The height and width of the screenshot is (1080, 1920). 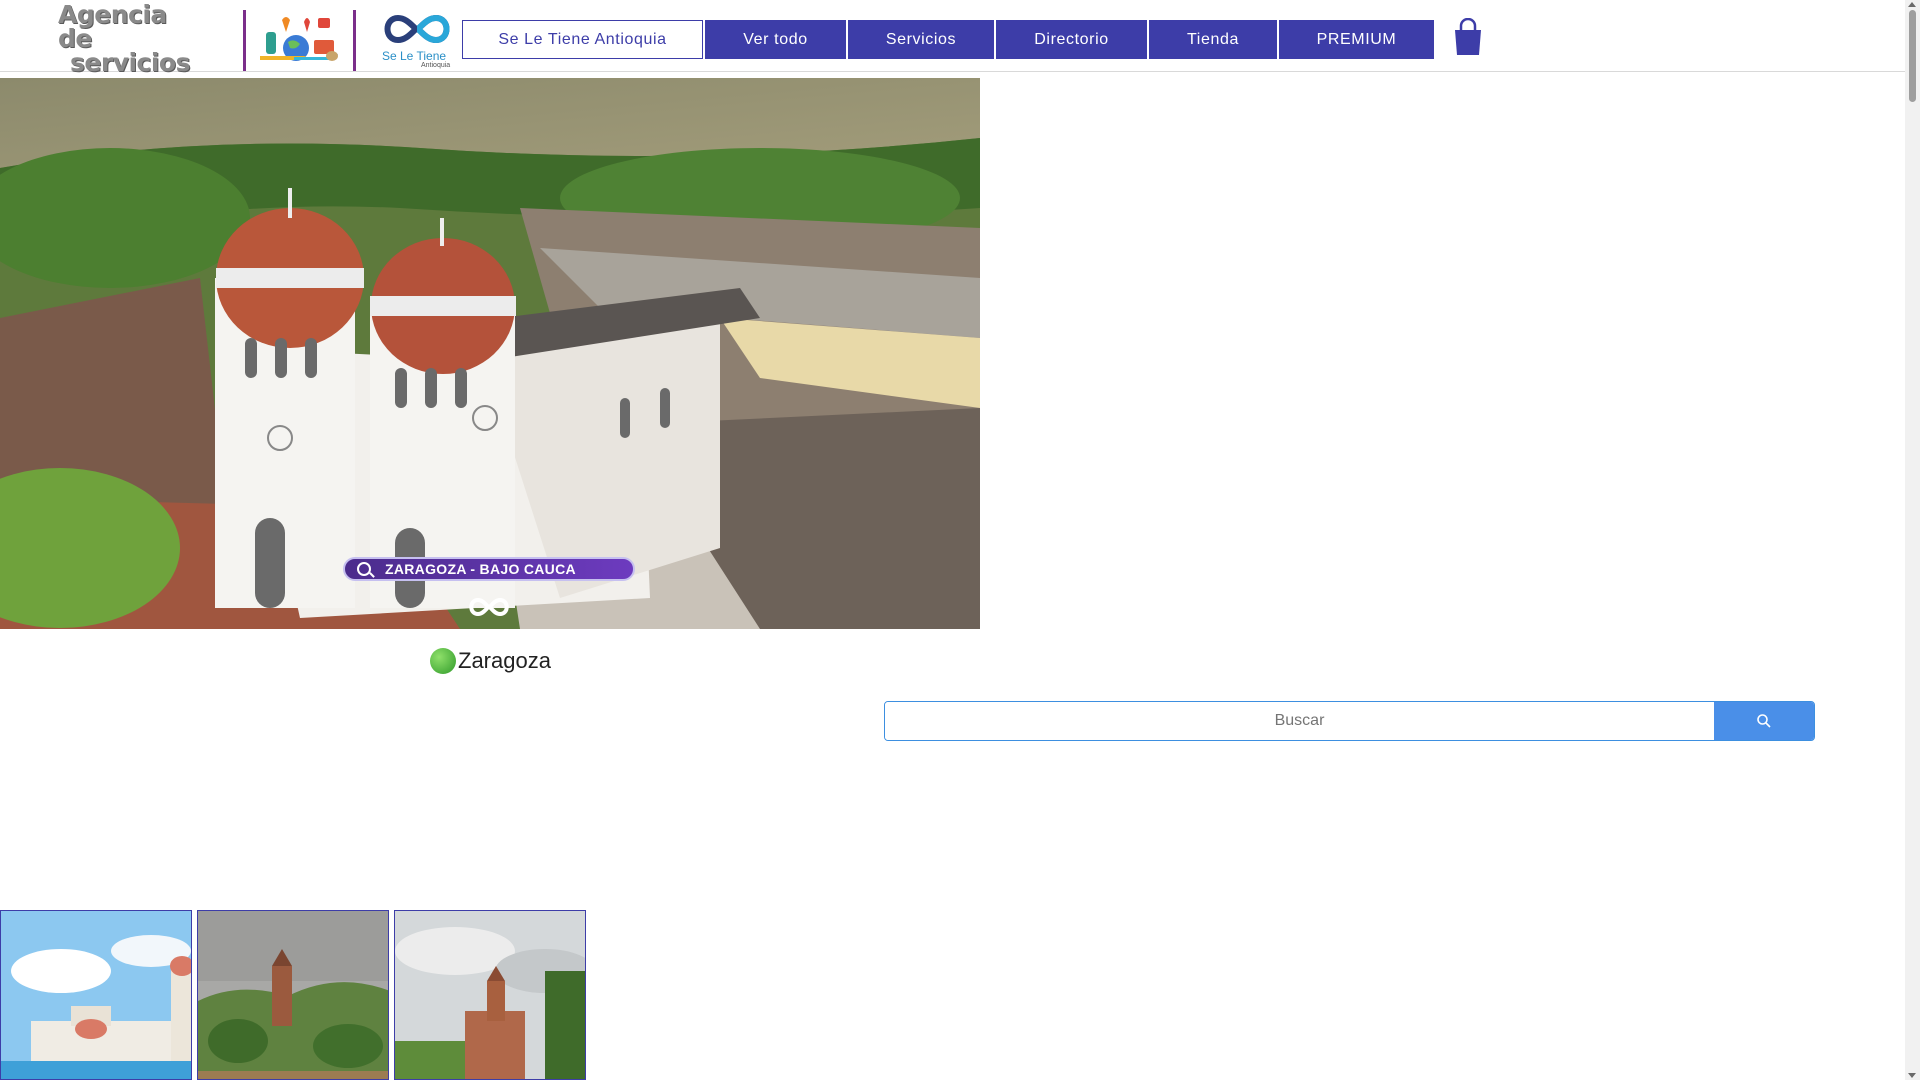 I want to click on search-button, so click(x=1764, y=721).